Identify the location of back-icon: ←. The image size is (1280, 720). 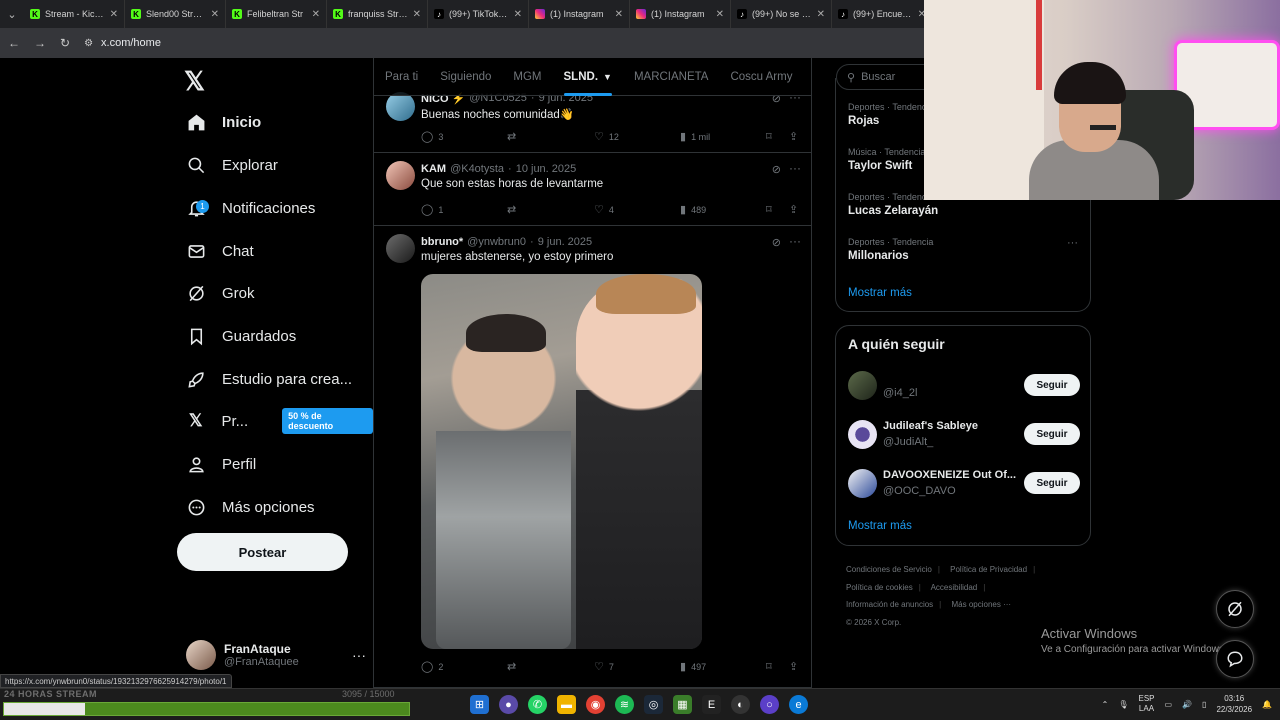
(14, 43).